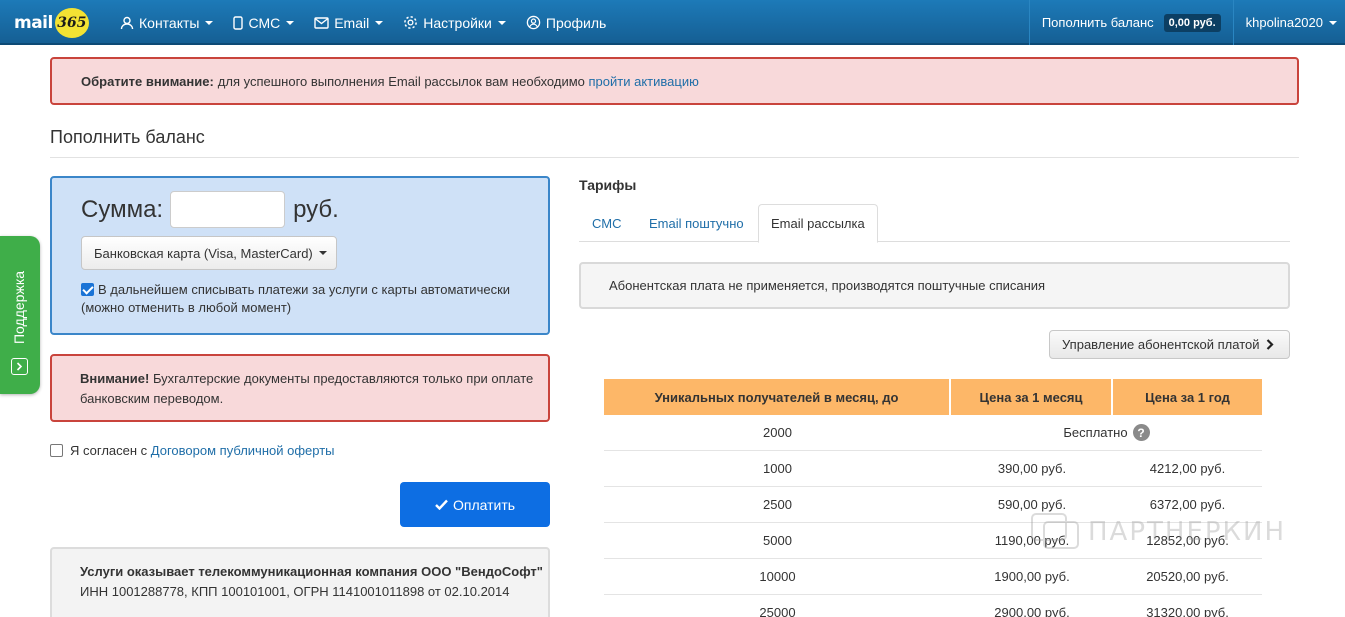 The height and width of the screenshot is (617, 1345). What do you see at coordinates (1284, 22) in the screenshot?
I see `username: khpolina2020` at bounding box center [1284, 22].